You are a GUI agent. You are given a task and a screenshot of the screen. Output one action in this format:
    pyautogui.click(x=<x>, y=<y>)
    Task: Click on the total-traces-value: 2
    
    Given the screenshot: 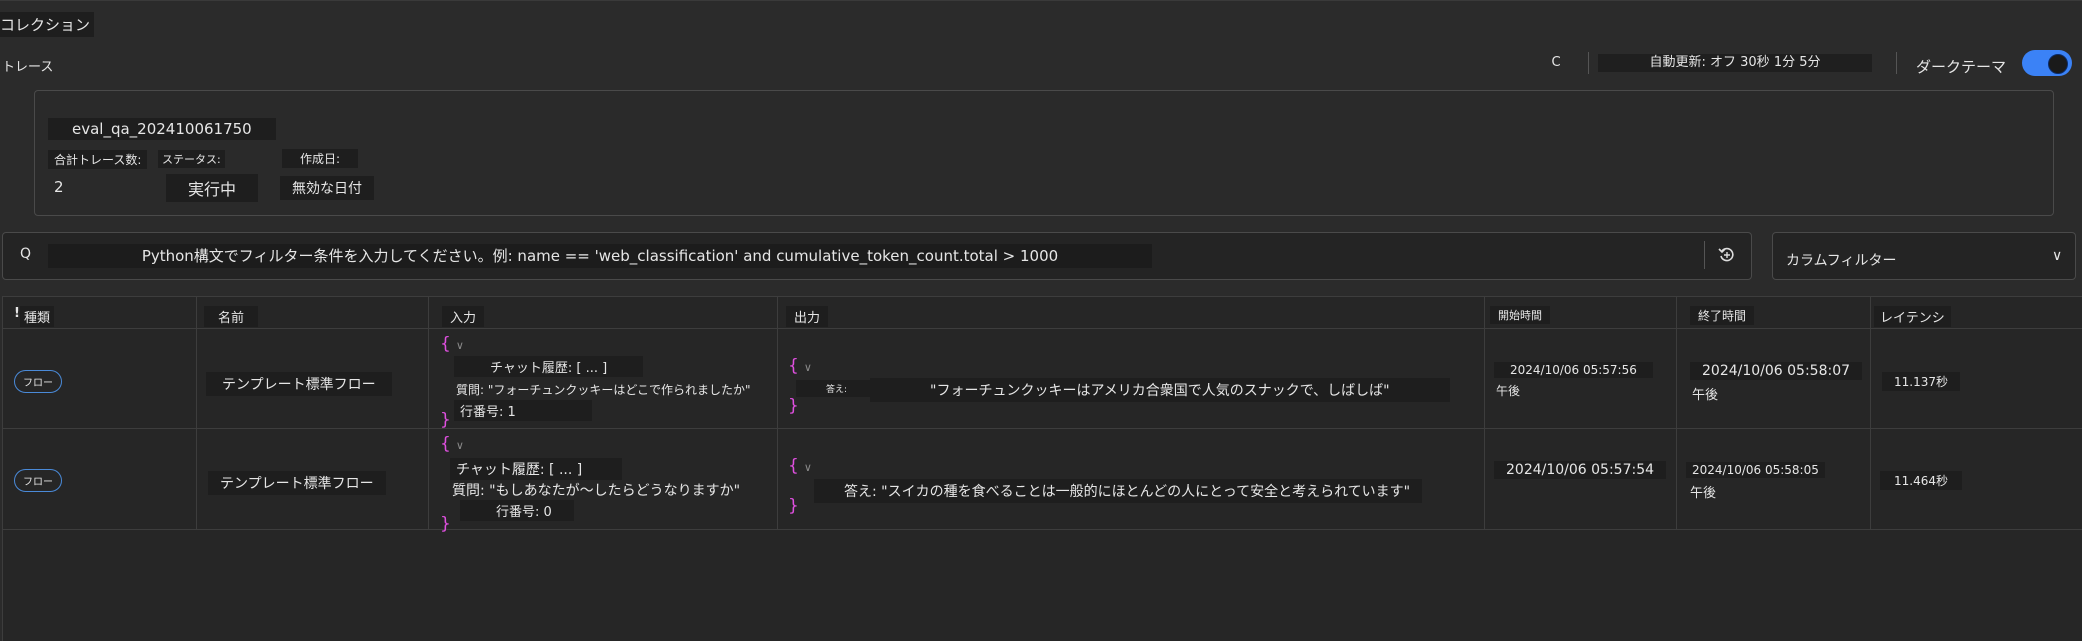 What is the action you would take?
    pyautogui.click(x=59, y=187)
    